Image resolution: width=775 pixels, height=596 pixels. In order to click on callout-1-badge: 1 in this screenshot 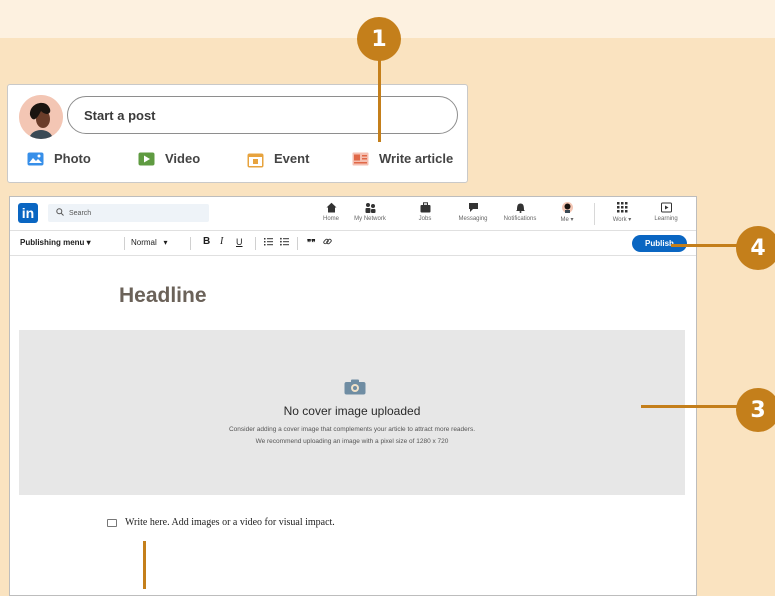, I will do `click(379, 39)`.